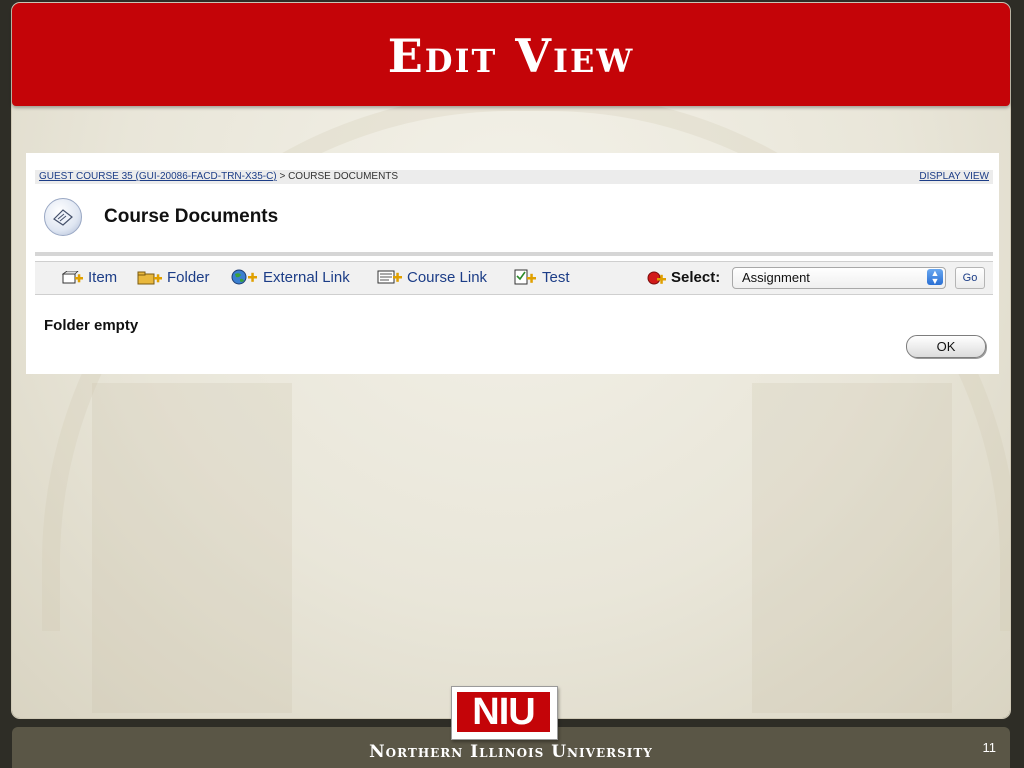 Image resolution: width=1024 pixels, height=768 pixels. Describe the element at coordinates (935, 277) in the screenshot. I see `select-arrows-icon: ▲ ▼` at that location.